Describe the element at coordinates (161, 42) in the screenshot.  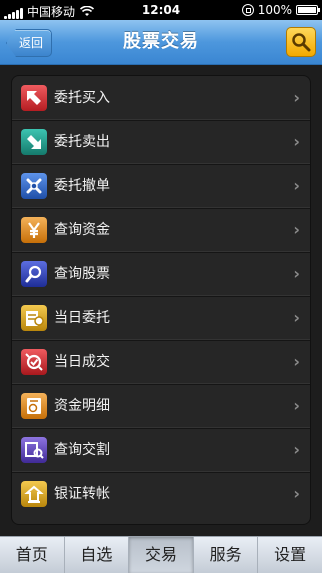
I see `navigation-bar: 股票交易 返回` at that location.